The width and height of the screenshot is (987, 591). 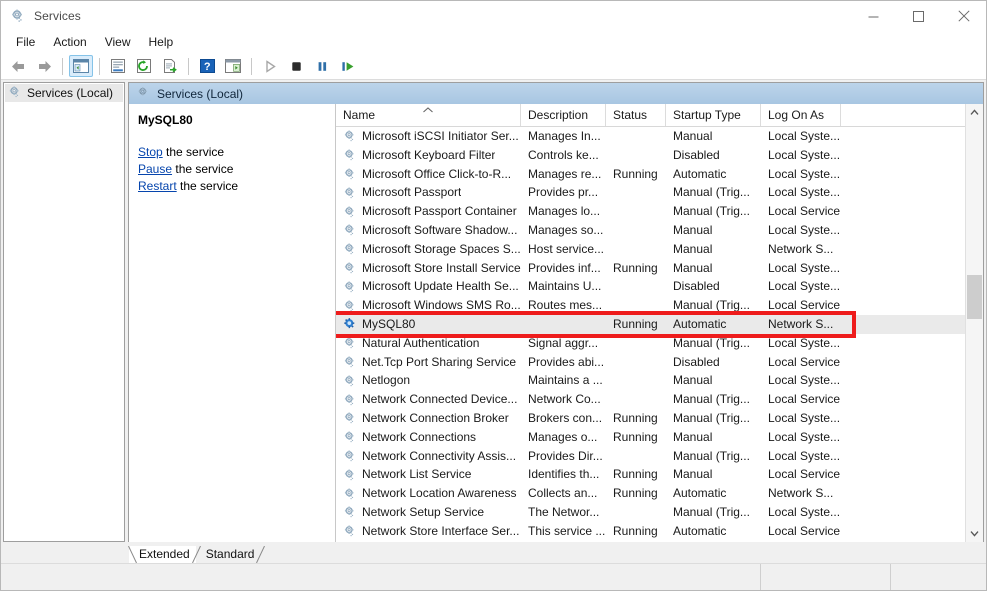 I want to click on tab-standard-label: Standard, so click(x=230, y=554).